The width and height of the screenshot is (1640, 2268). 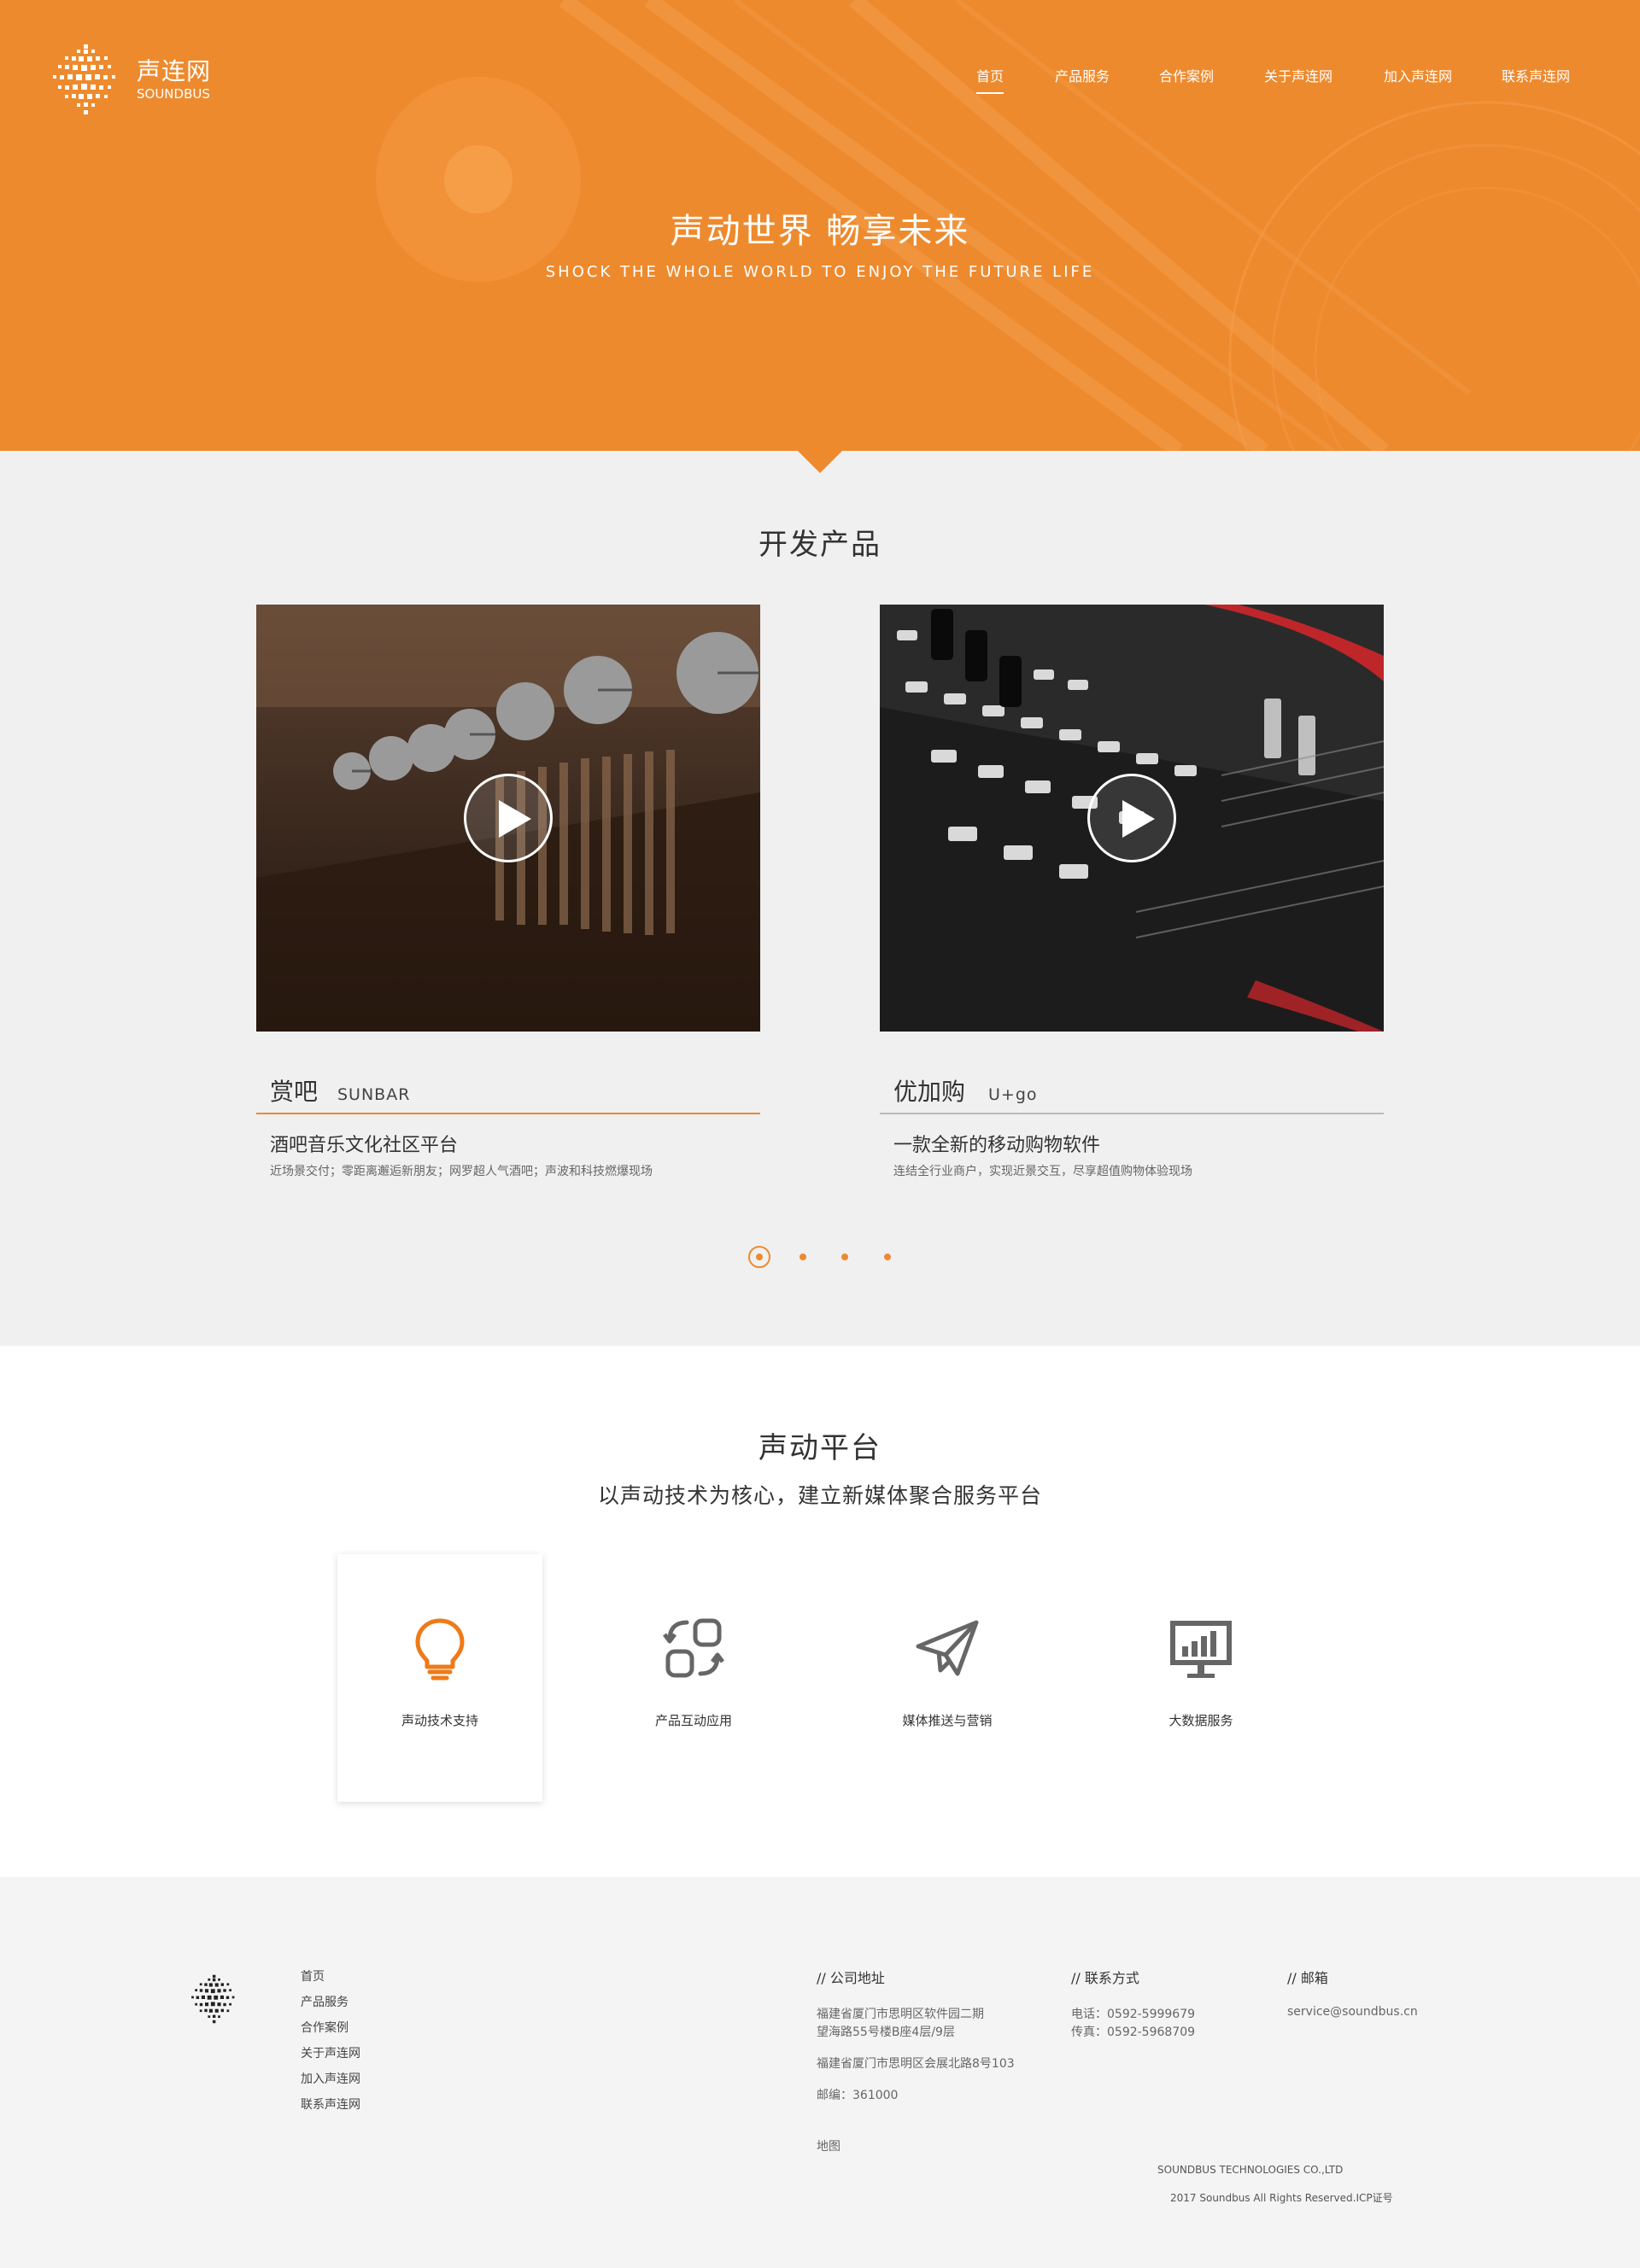 I want to click on bar-chart-monitor-icon, so click(x=1201, y=1649).